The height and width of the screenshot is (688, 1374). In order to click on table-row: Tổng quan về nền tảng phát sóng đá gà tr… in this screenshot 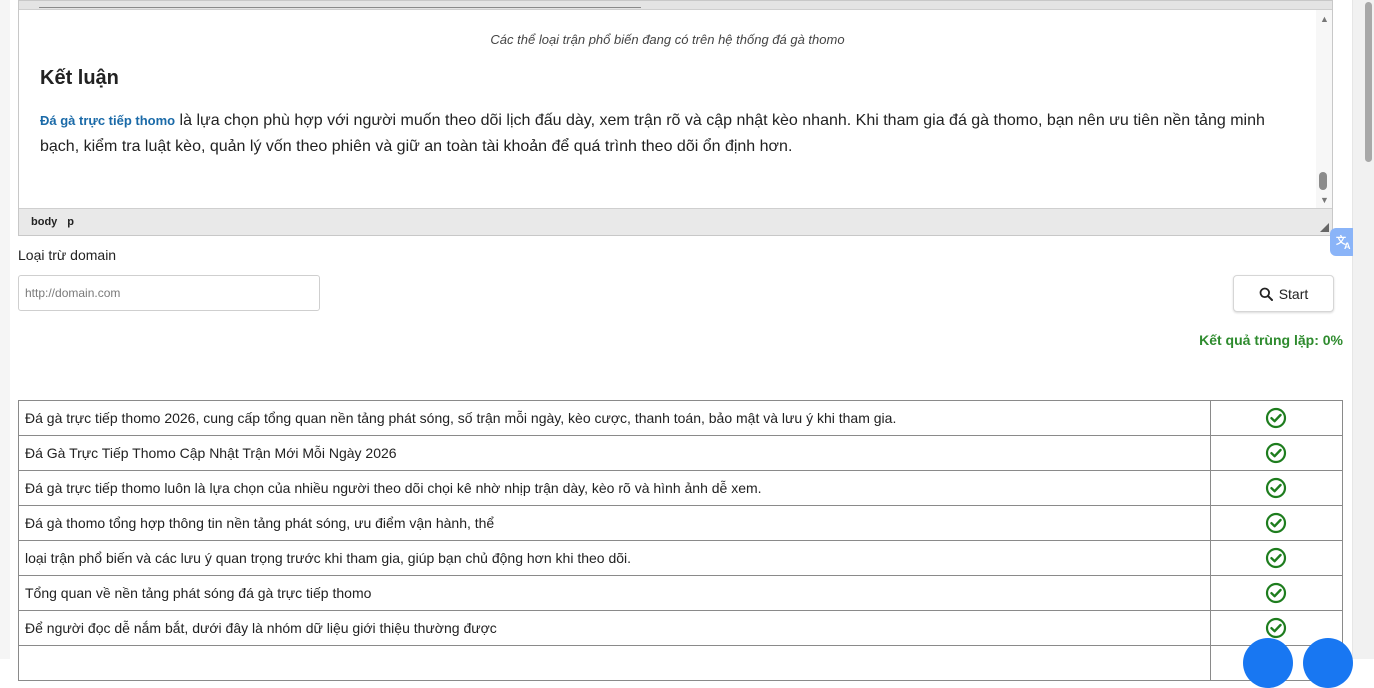, I will do `click(681, 593)`.